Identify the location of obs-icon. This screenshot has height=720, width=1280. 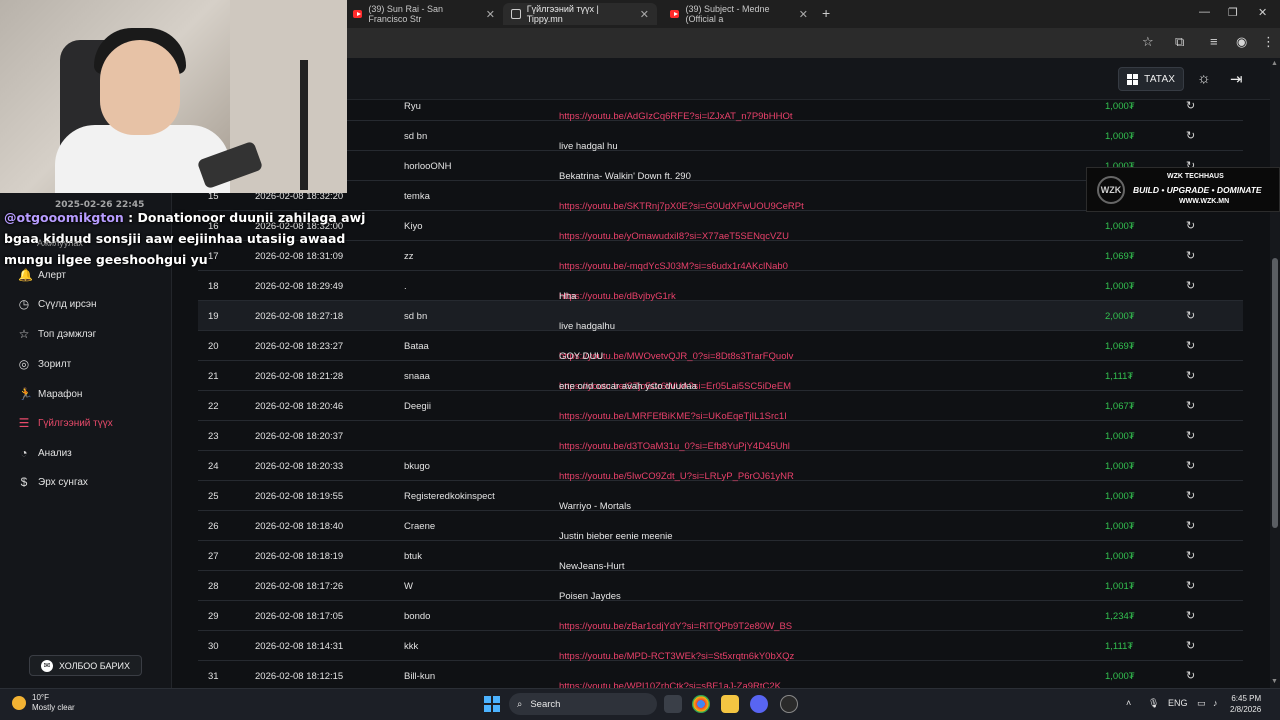
(789, 704).